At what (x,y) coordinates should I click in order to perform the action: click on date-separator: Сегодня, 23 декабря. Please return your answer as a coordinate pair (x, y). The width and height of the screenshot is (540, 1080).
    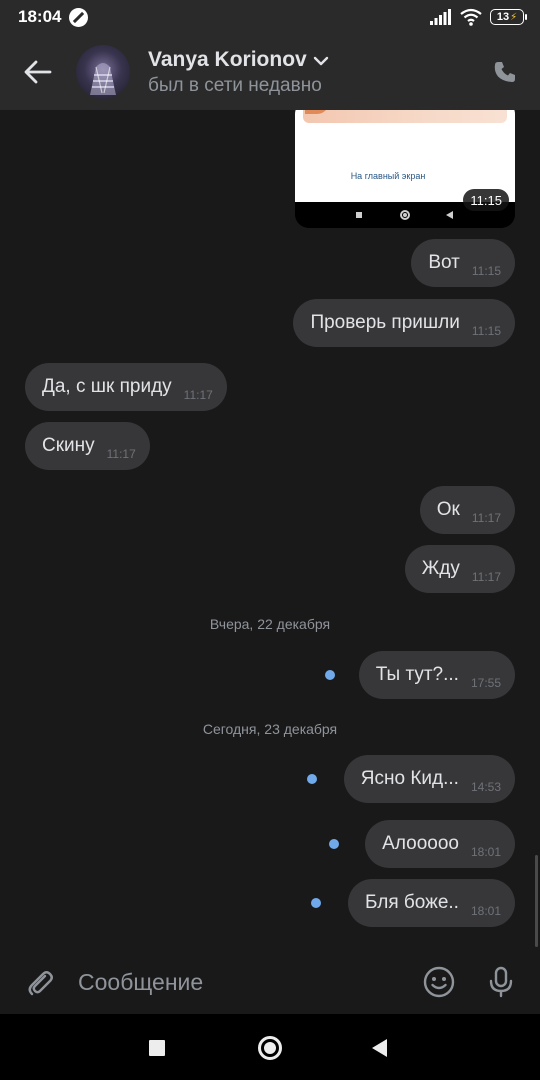
    Looking at the image, I should click on (270, 729).